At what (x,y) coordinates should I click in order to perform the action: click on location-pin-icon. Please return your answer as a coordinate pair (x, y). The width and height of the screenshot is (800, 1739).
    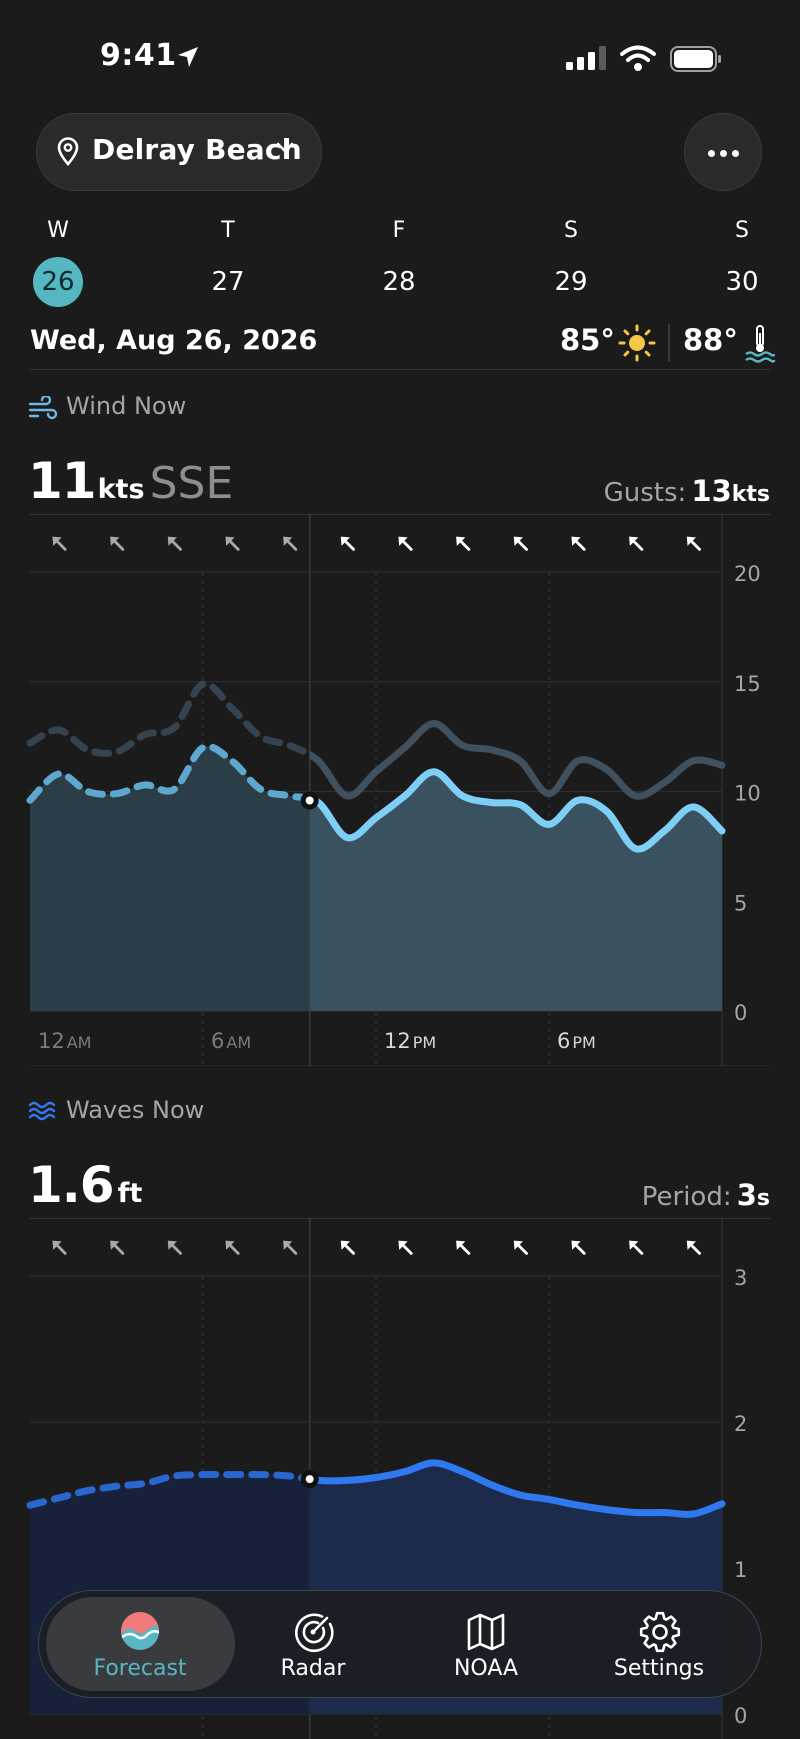
    Looking at the image, I should click on (68, 151).